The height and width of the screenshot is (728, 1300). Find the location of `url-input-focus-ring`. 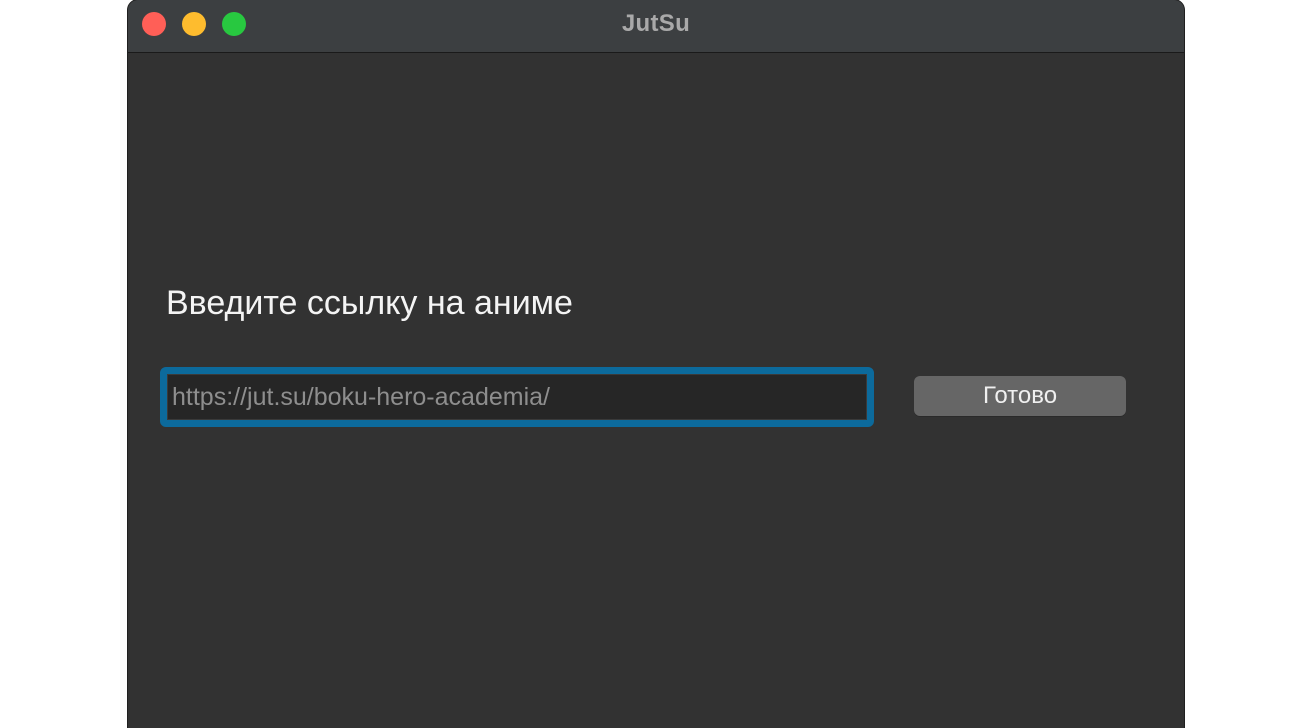

url-input-focus-ring is located at coordinates (517, 397).